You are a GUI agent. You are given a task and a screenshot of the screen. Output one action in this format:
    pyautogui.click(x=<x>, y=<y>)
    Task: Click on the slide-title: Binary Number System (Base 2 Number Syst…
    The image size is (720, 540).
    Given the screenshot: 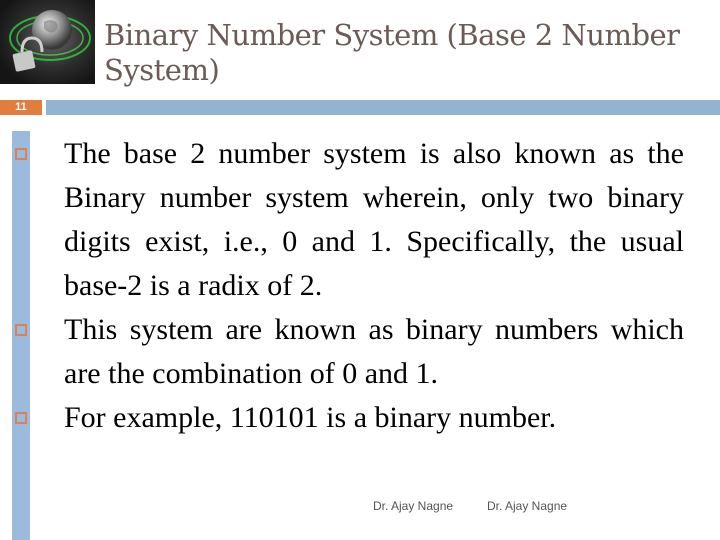 What is the action you would take?
    pyautogui.click(x=392, y=52)
    